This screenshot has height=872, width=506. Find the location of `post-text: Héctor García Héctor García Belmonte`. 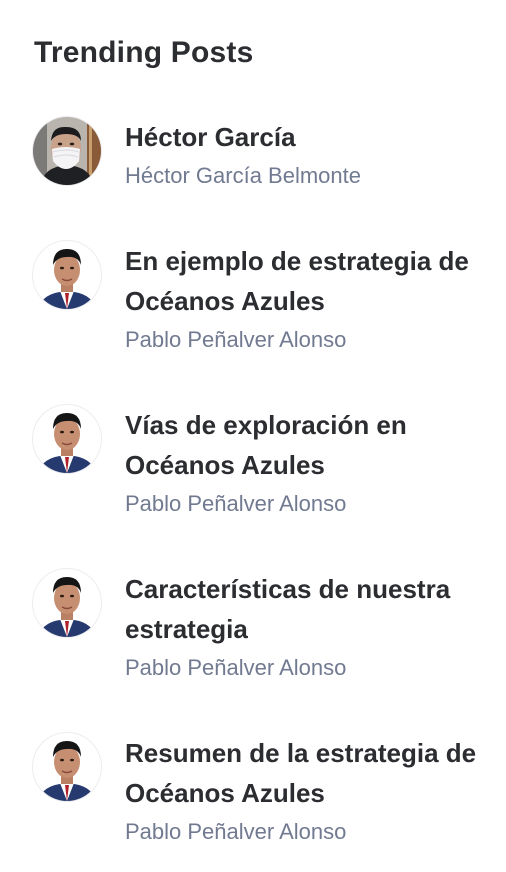

post-text: Héctor García Héctor García Belmonte is located at coordinates (305, 155).